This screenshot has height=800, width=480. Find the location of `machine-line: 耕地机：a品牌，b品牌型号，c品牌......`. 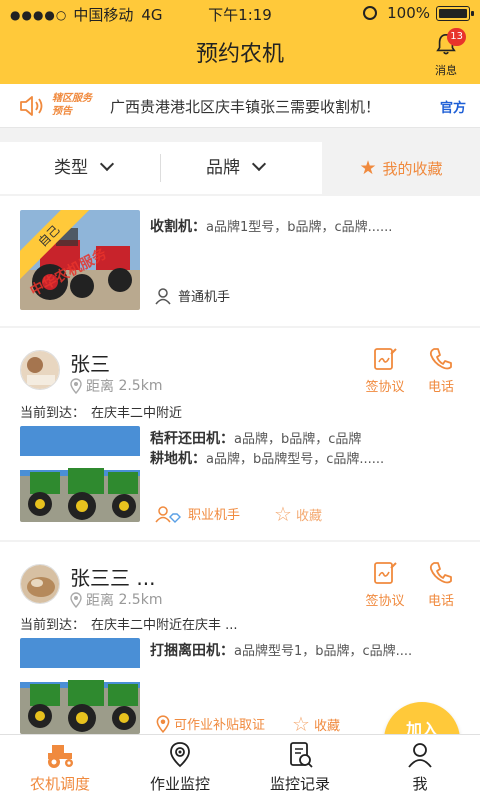

machine-line: 耕地机：a品牌，b品牌型号，c品牌...... is located at coordinates (267, 459).